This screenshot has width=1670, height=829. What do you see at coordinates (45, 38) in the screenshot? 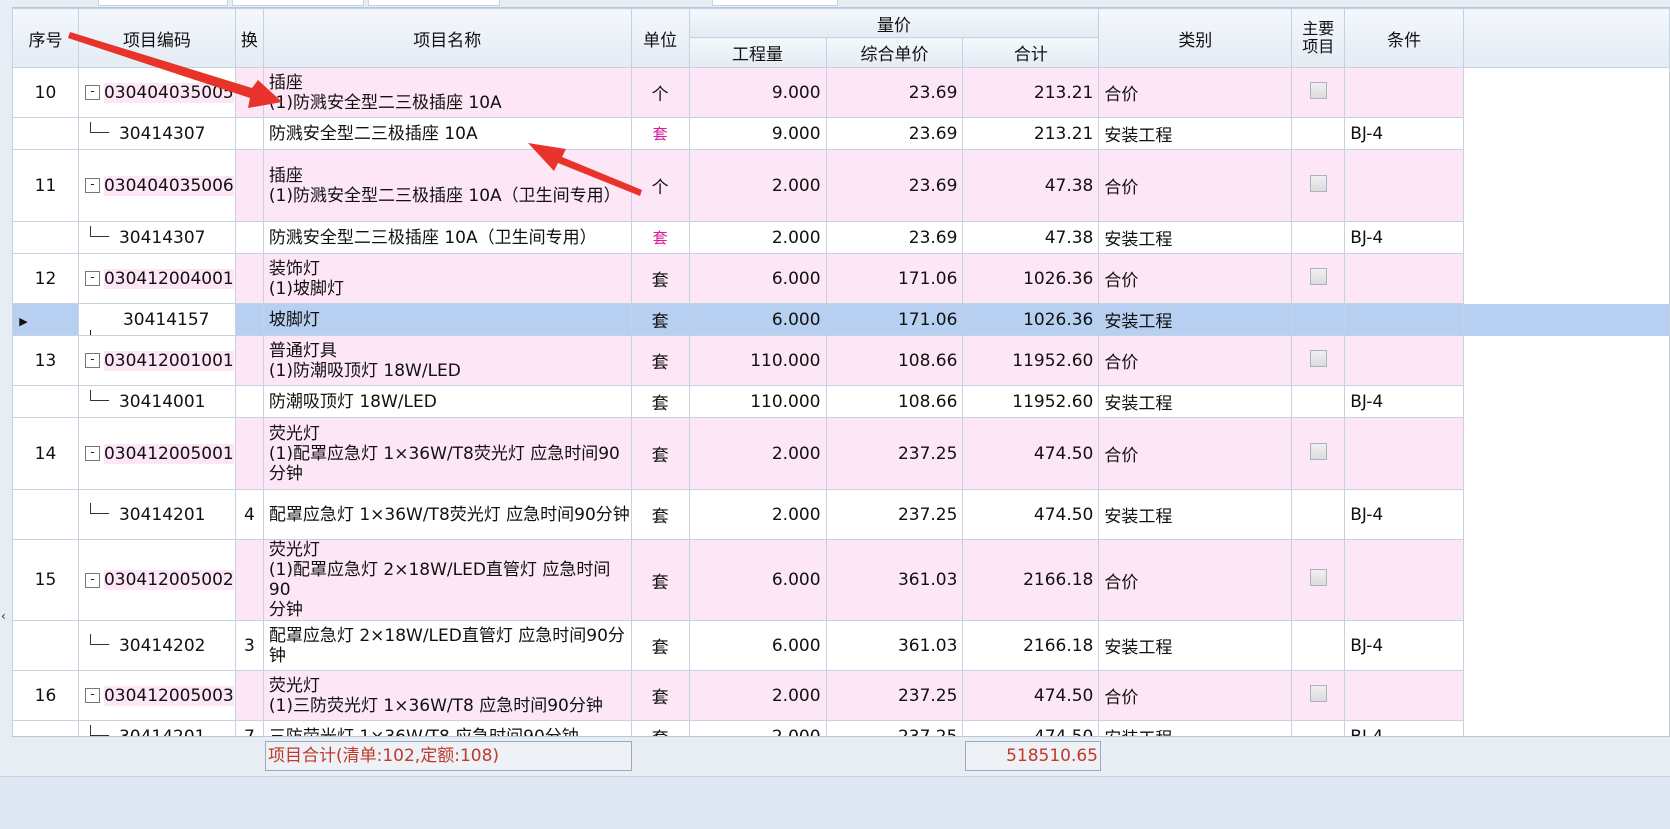
I see `col-header-index: 序号` at bounding box center [45, 38].